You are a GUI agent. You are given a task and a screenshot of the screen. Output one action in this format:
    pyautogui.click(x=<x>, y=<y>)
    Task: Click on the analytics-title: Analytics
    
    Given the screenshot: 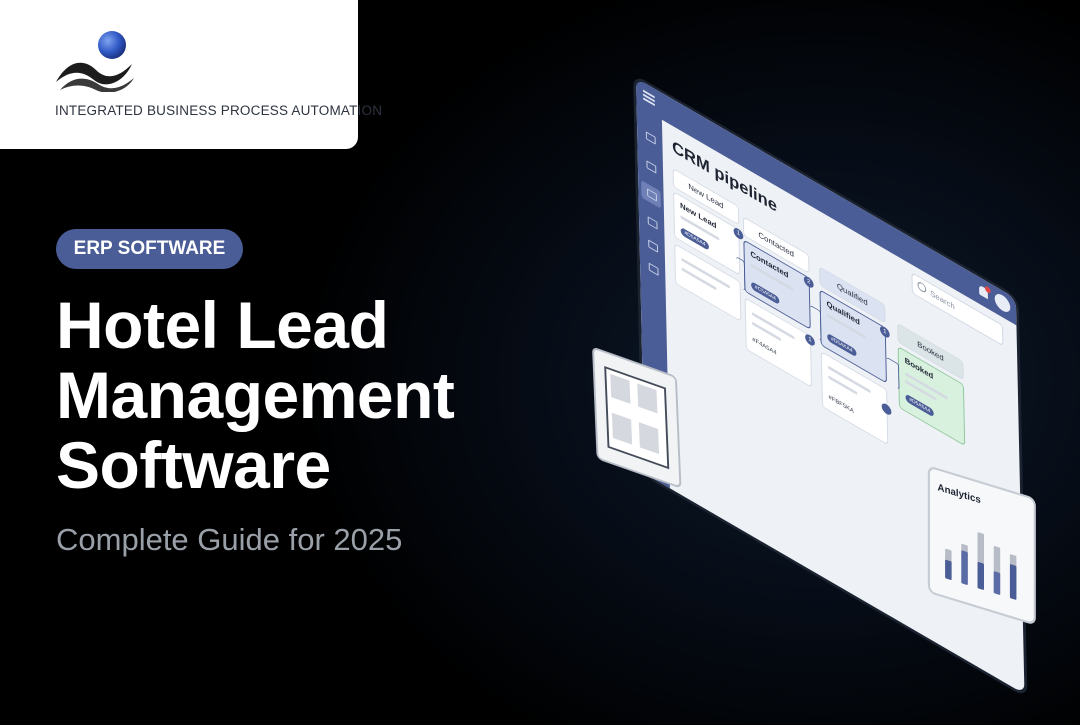 What is the action you would take?
    pyautogui.click(x=959, y=493)
    